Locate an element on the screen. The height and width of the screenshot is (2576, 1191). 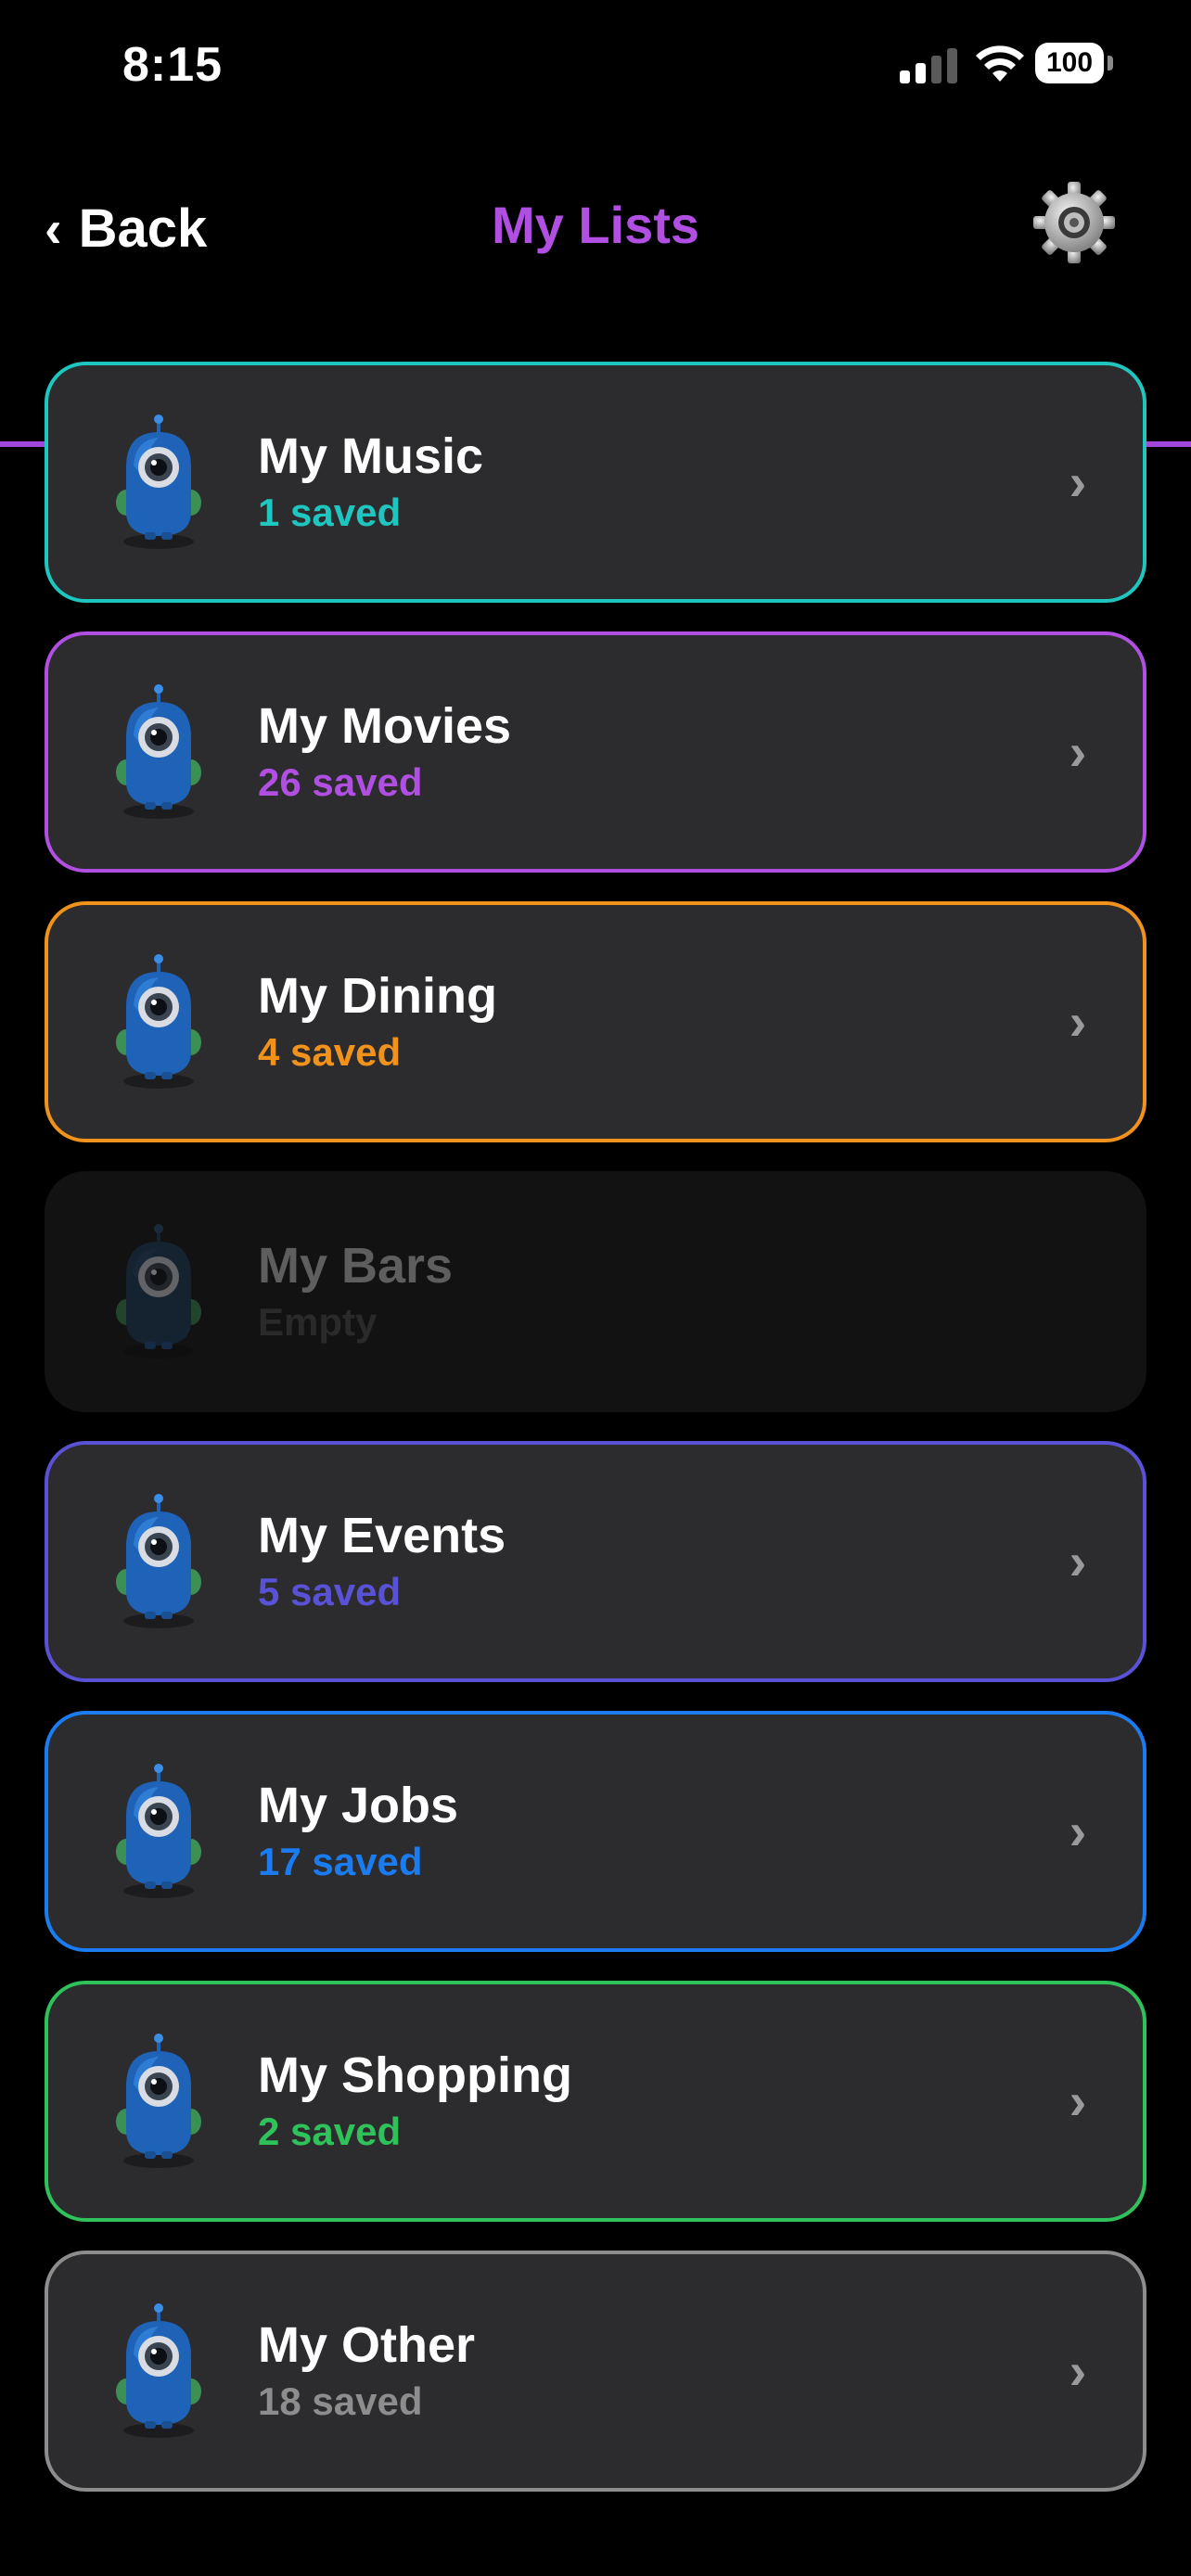
battery-icon: 100 is located at coordinates (1075, 64).